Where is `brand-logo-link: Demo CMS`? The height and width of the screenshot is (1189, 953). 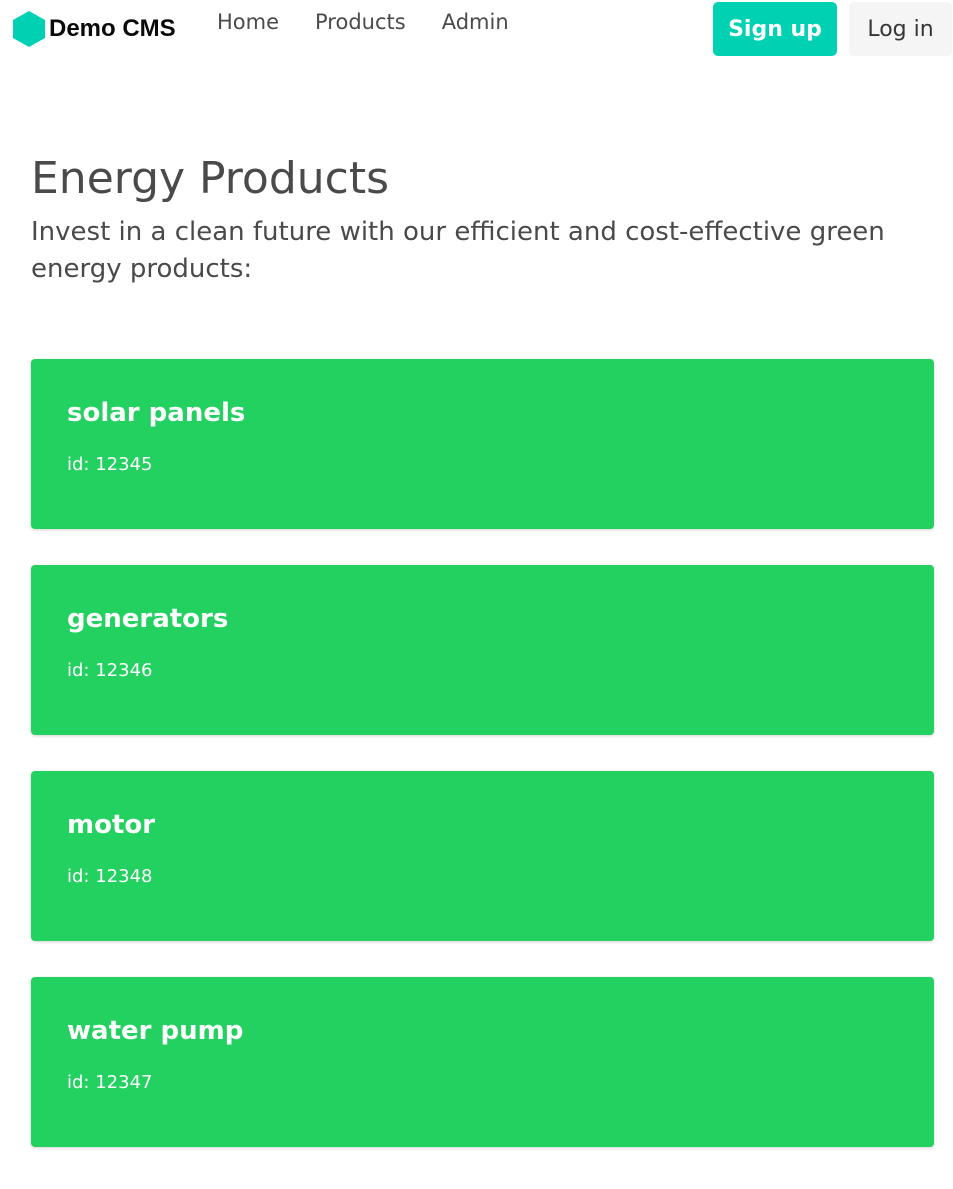
brand-logo-link: Demo CMS is located at coordinates (94, 29).